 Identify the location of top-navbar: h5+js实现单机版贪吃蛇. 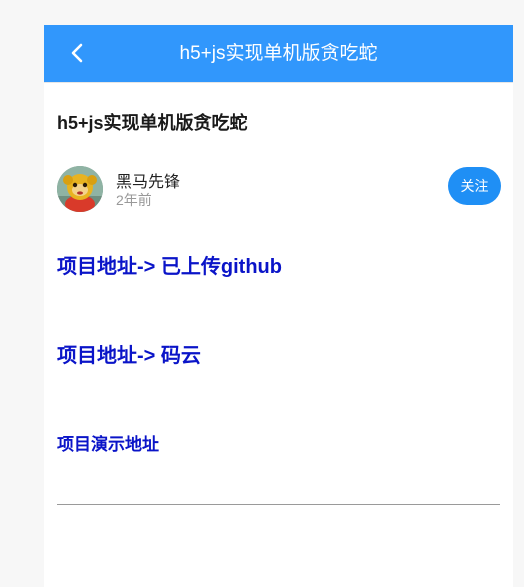
(278, 54).